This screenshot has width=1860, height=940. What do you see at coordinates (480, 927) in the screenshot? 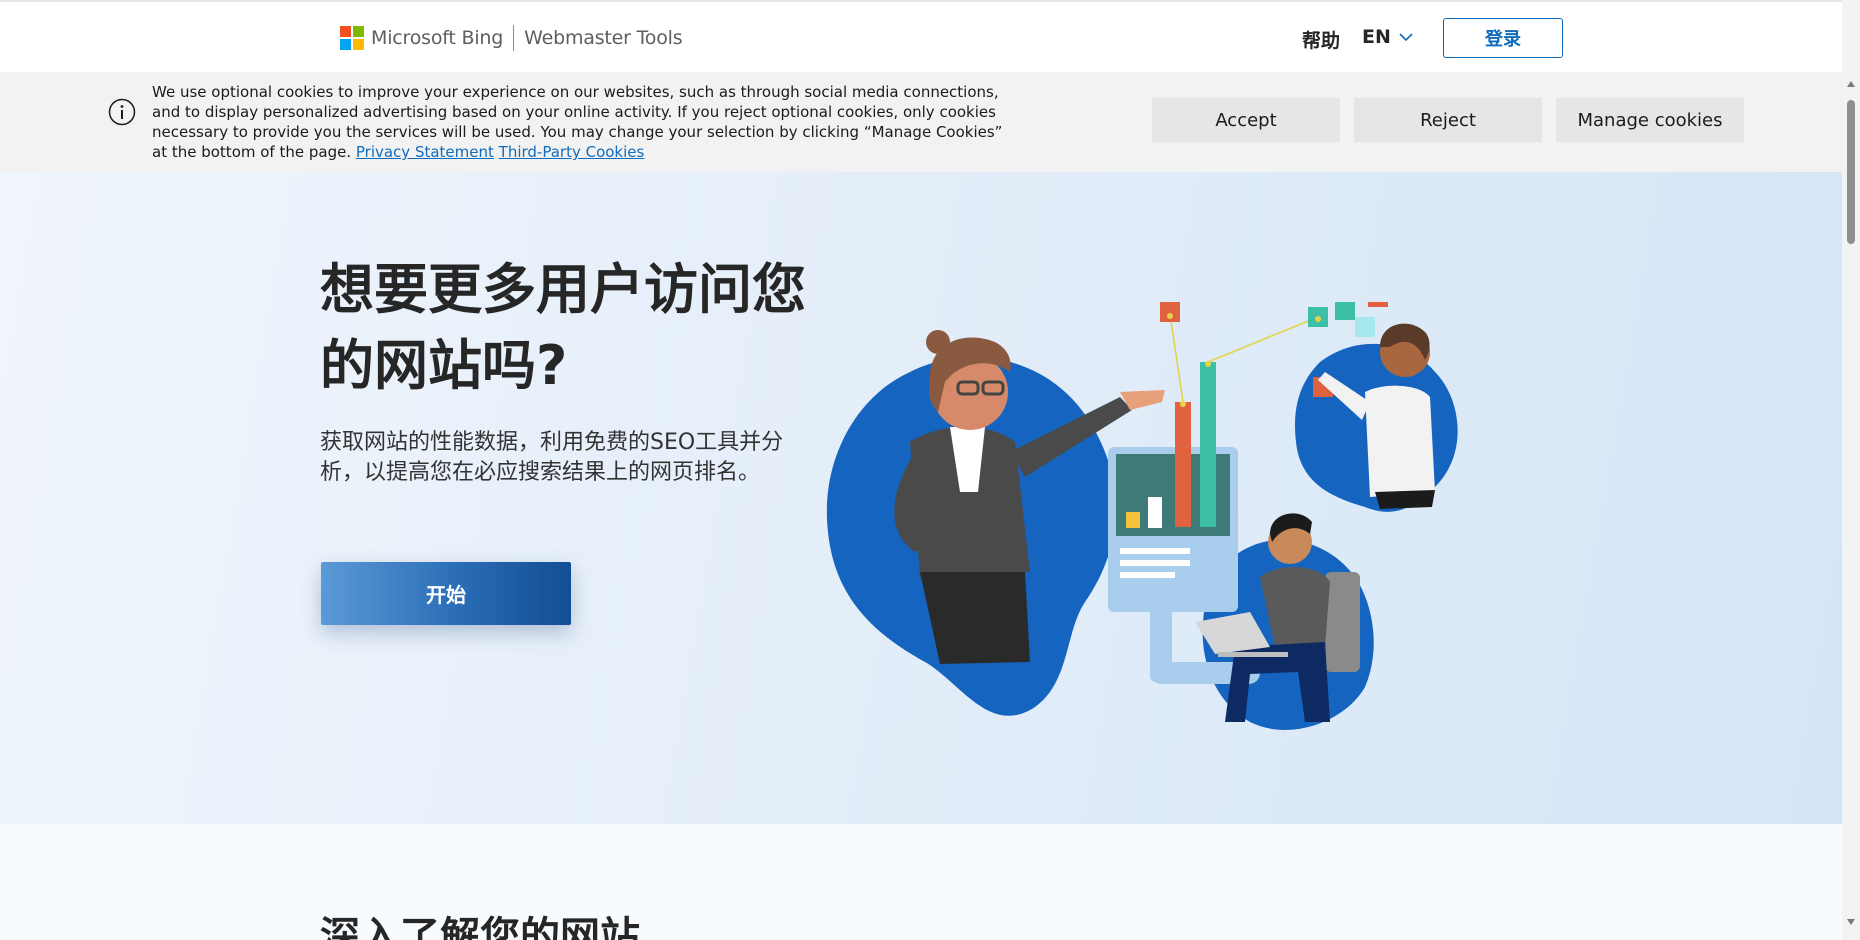
I see `section-title: 深入了解您的网站` at bounding box center [480, 927].